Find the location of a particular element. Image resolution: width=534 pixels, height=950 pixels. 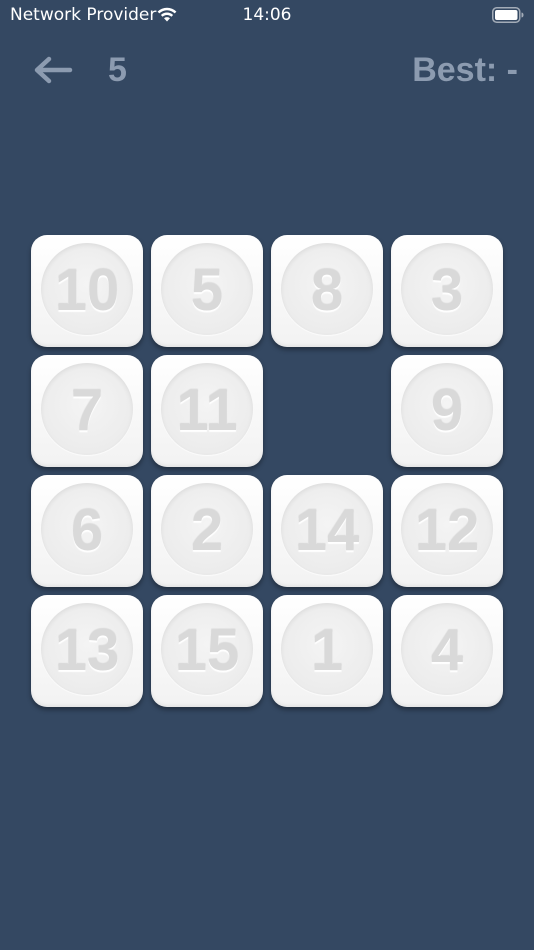

tile-9: 9 is located at coordinates (447, 411).